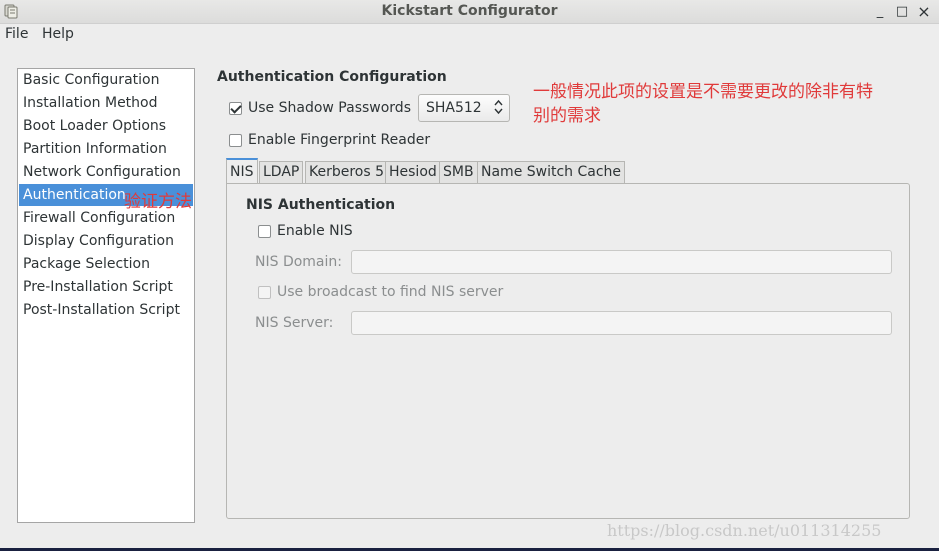  I want to click on section-title: Authentication Configuration, so click(332, 77).